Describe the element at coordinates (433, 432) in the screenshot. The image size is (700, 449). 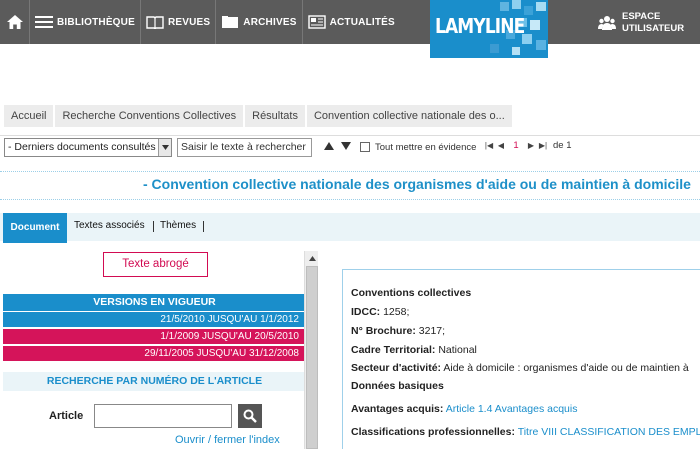
I see `classif-label: Classifications professionnelles:` at that location.